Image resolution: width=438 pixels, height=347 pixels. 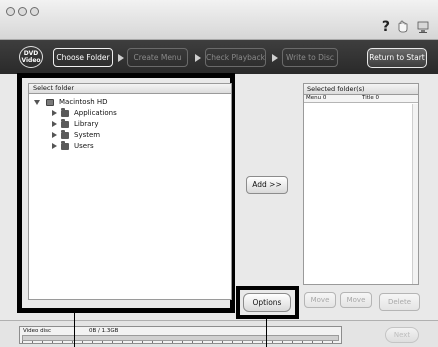 I want to click on zoom-window-button, so click(x=34, y=11).